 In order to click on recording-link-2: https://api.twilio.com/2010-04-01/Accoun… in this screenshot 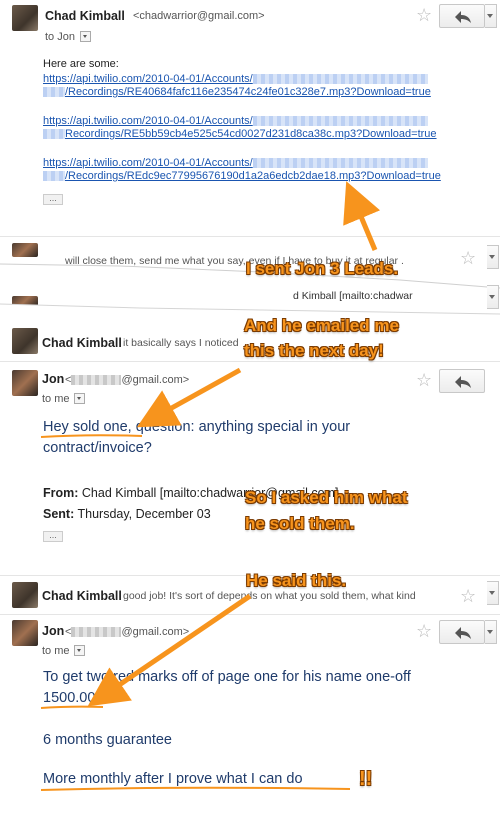, I will do `click(235, 121)`.